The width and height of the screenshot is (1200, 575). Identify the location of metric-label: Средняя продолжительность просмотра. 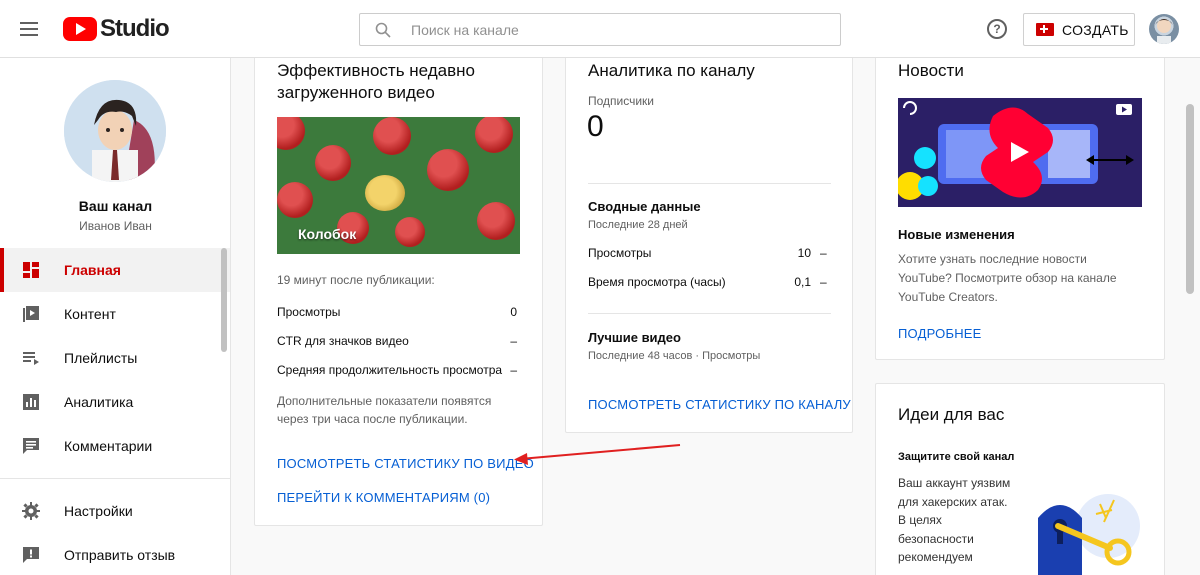
(390, 370).